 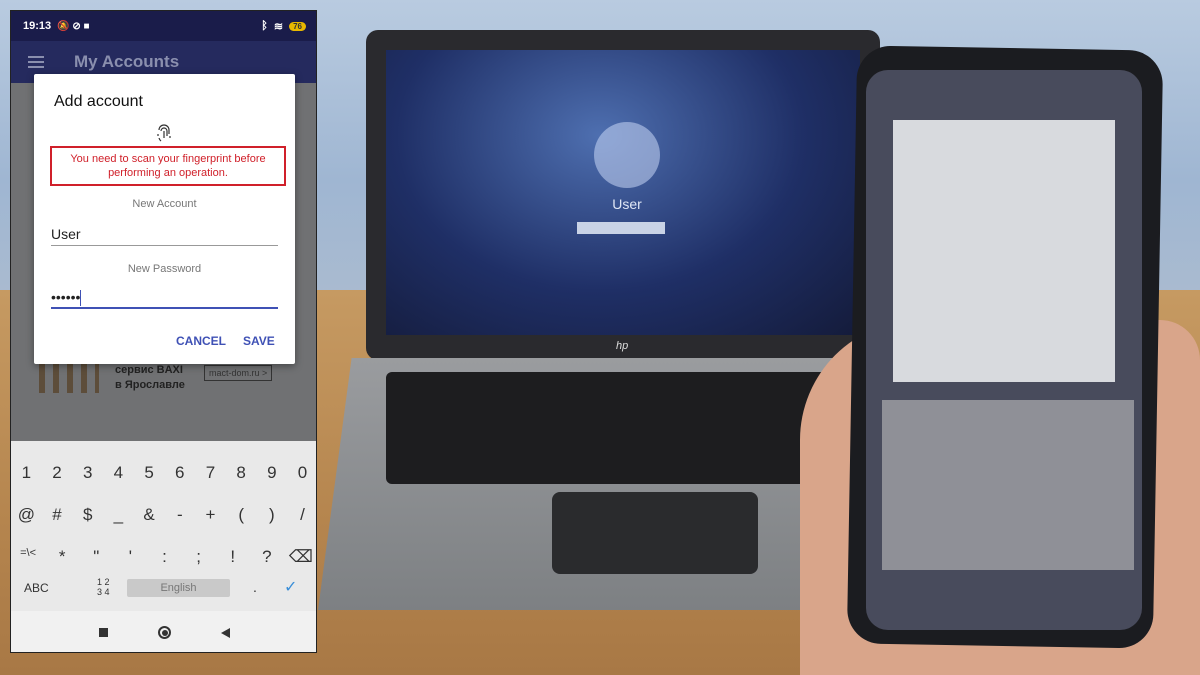 What do you see at coordinates (264, 26) in the screenshot?
I see `bluetooth-icon: ᛒ` at bounding box center [264, 26].